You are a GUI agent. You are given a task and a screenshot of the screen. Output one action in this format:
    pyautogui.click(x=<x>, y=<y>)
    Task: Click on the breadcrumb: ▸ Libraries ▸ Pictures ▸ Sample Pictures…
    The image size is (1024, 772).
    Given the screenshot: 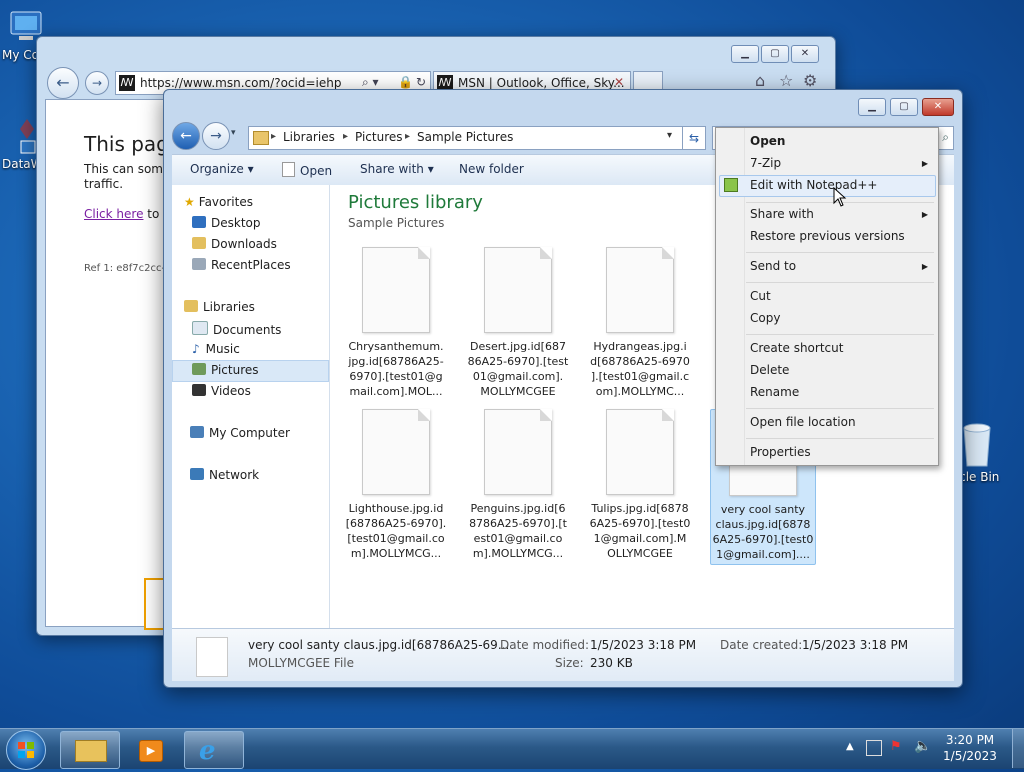 What is the action you would take?
    pyautogui.click(x=466, y=138)
    